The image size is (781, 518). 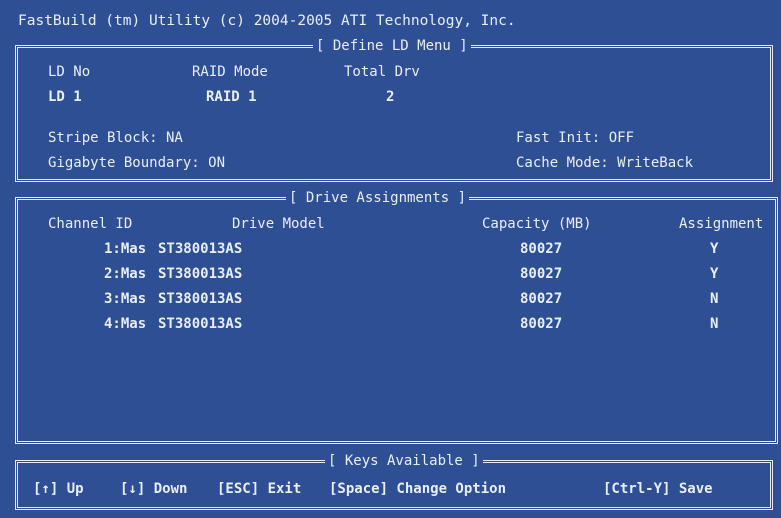 I want to click on key-change-option-hint: [Space] Change Option, so click(x=418, y=489).